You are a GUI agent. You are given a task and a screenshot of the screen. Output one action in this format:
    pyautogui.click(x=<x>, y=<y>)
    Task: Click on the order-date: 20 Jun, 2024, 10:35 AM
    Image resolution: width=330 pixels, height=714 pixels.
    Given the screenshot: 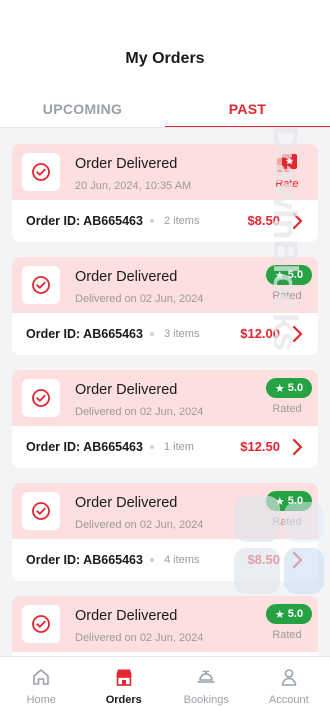 What is the action you would take?
    pyautogui.click(x=133, y=186)
    